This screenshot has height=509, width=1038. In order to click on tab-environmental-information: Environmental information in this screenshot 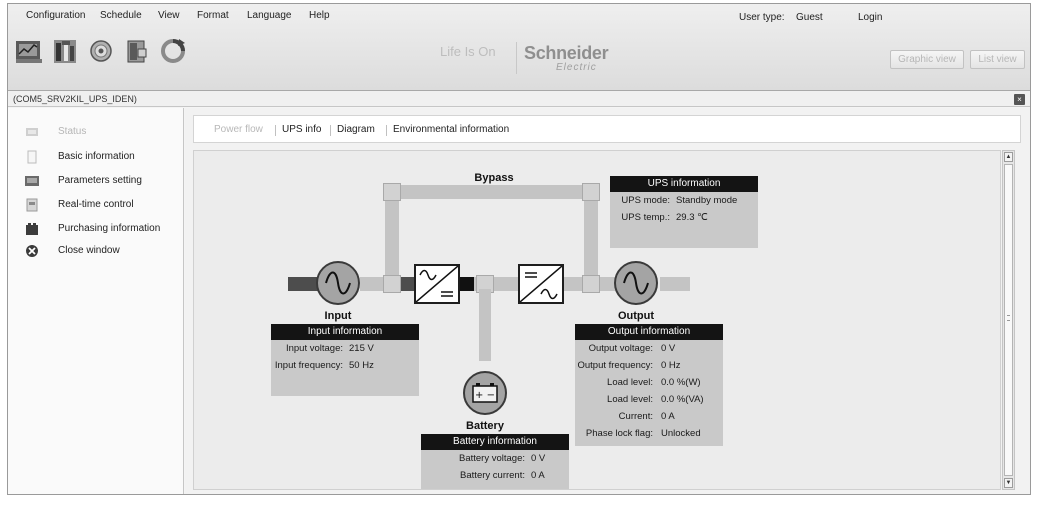, I will do `click(451, 129)`.